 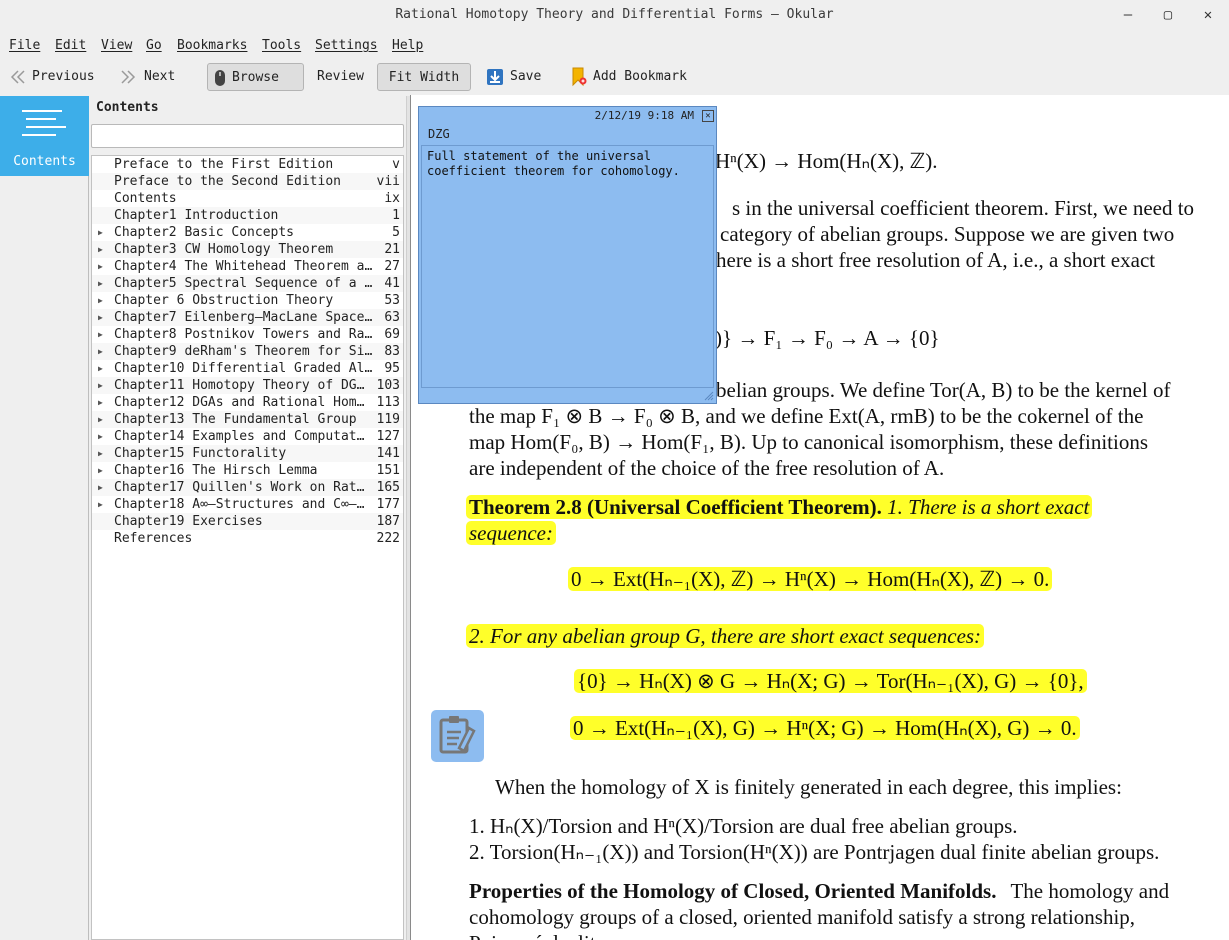 What do you see at coordinates (116, 45) in the screenshot?
I see `menu-view: View` at bounding box center [116, 45].